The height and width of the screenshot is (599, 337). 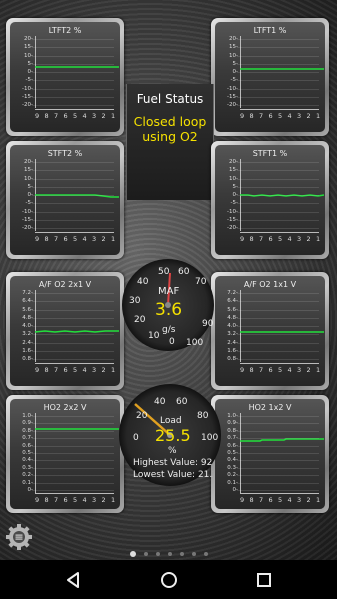 What do you see at coordinates (195, 343) in the screenshot?
I see `maf-scale-100: 100` at bounding box center [195, 343].